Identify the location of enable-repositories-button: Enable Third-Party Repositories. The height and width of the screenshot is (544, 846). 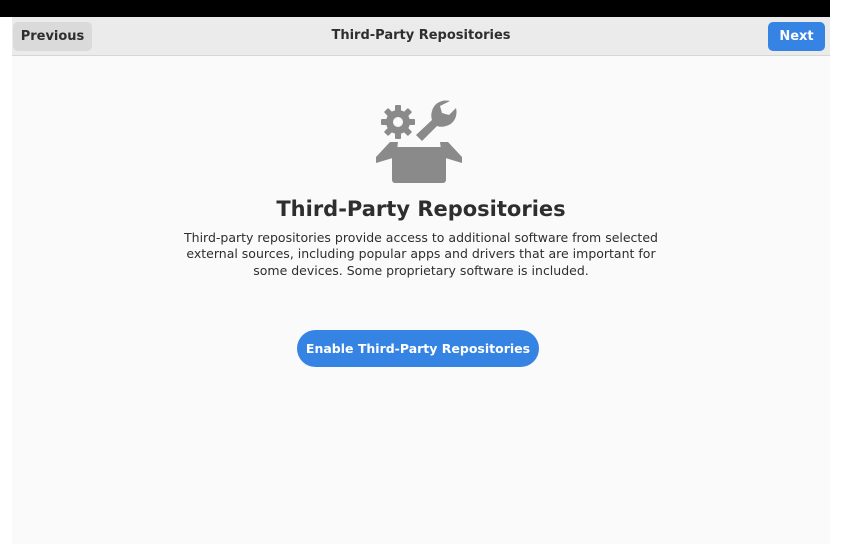
(418, 348).